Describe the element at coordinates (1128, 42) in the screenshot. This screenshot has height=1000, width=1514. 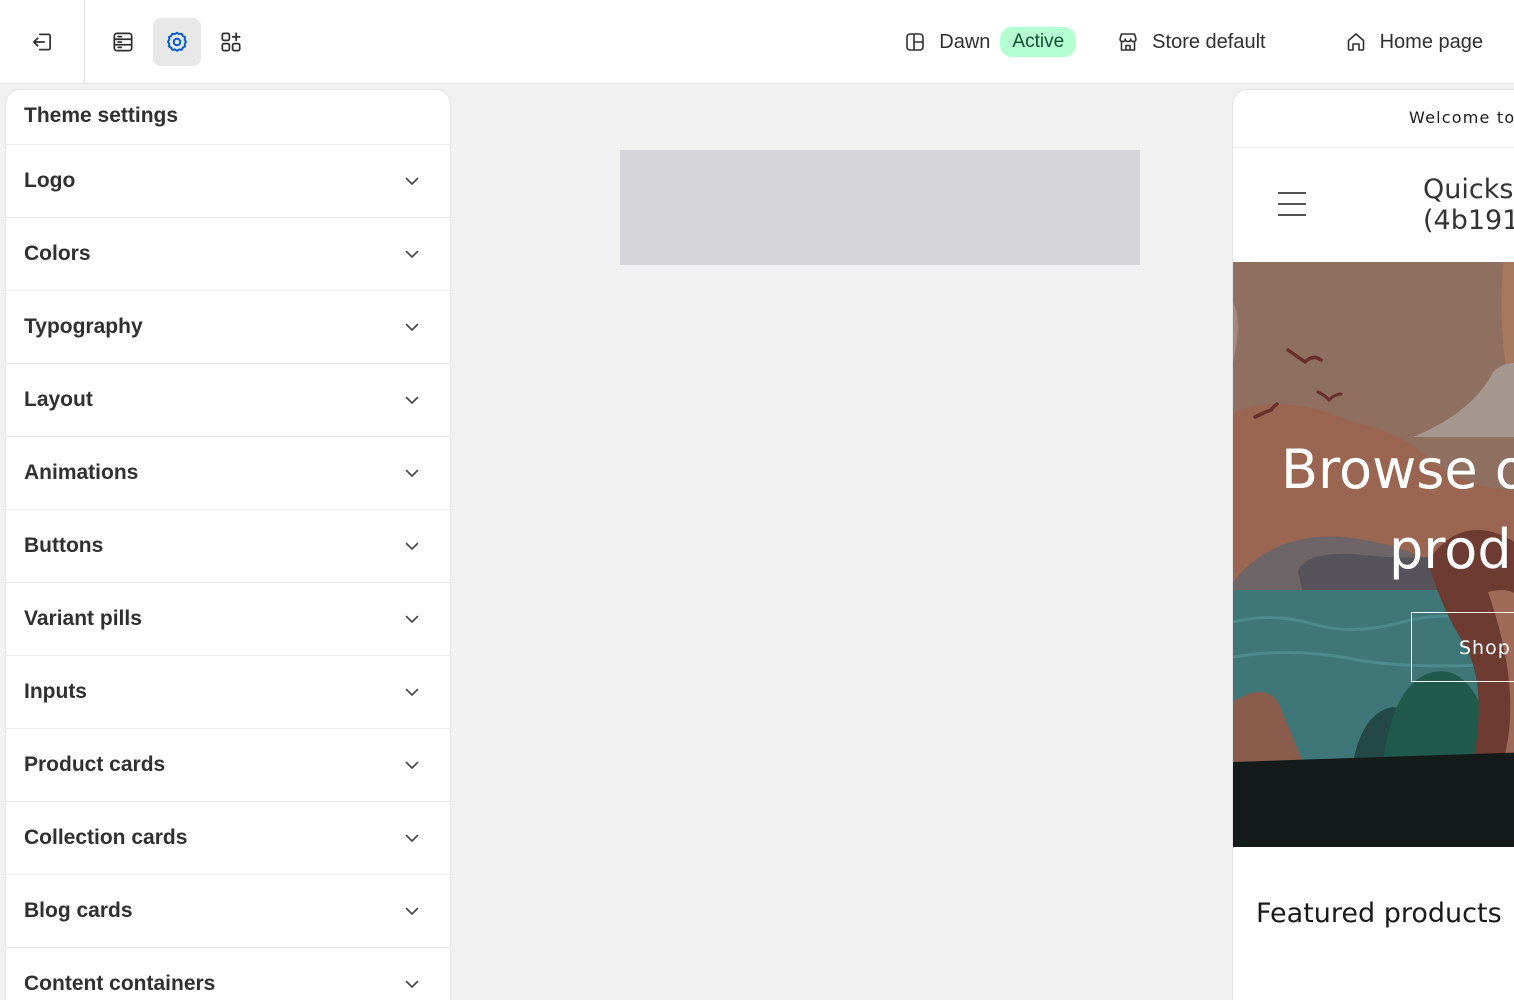
I see `store-icon` at that location.